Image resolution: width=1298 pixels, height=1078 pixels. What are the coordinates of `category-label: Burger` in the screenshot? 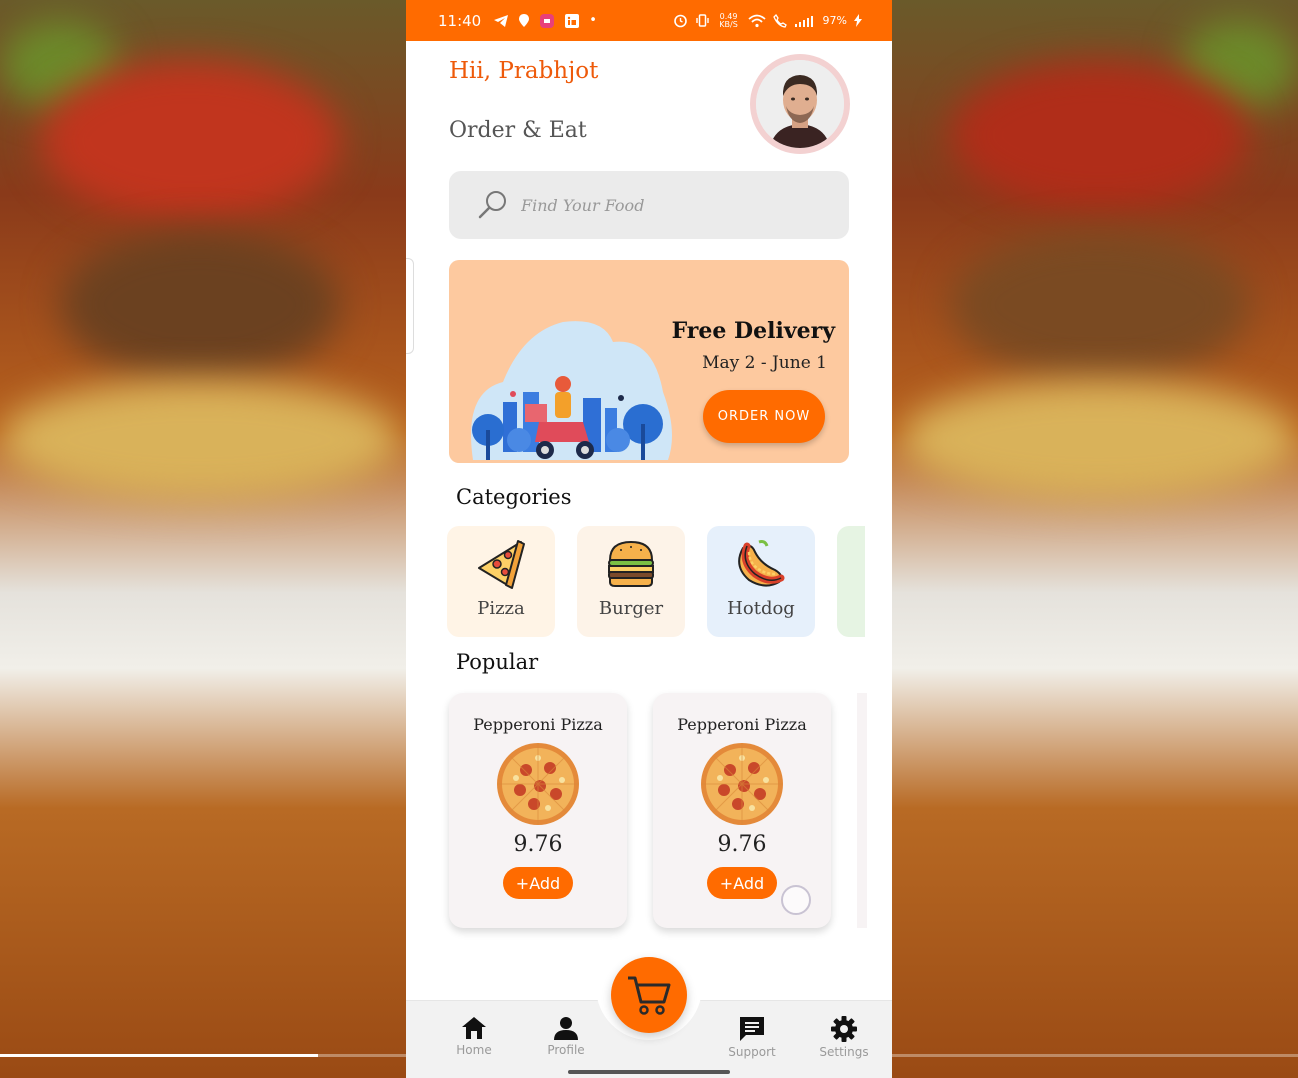 It's located at (631, 608).